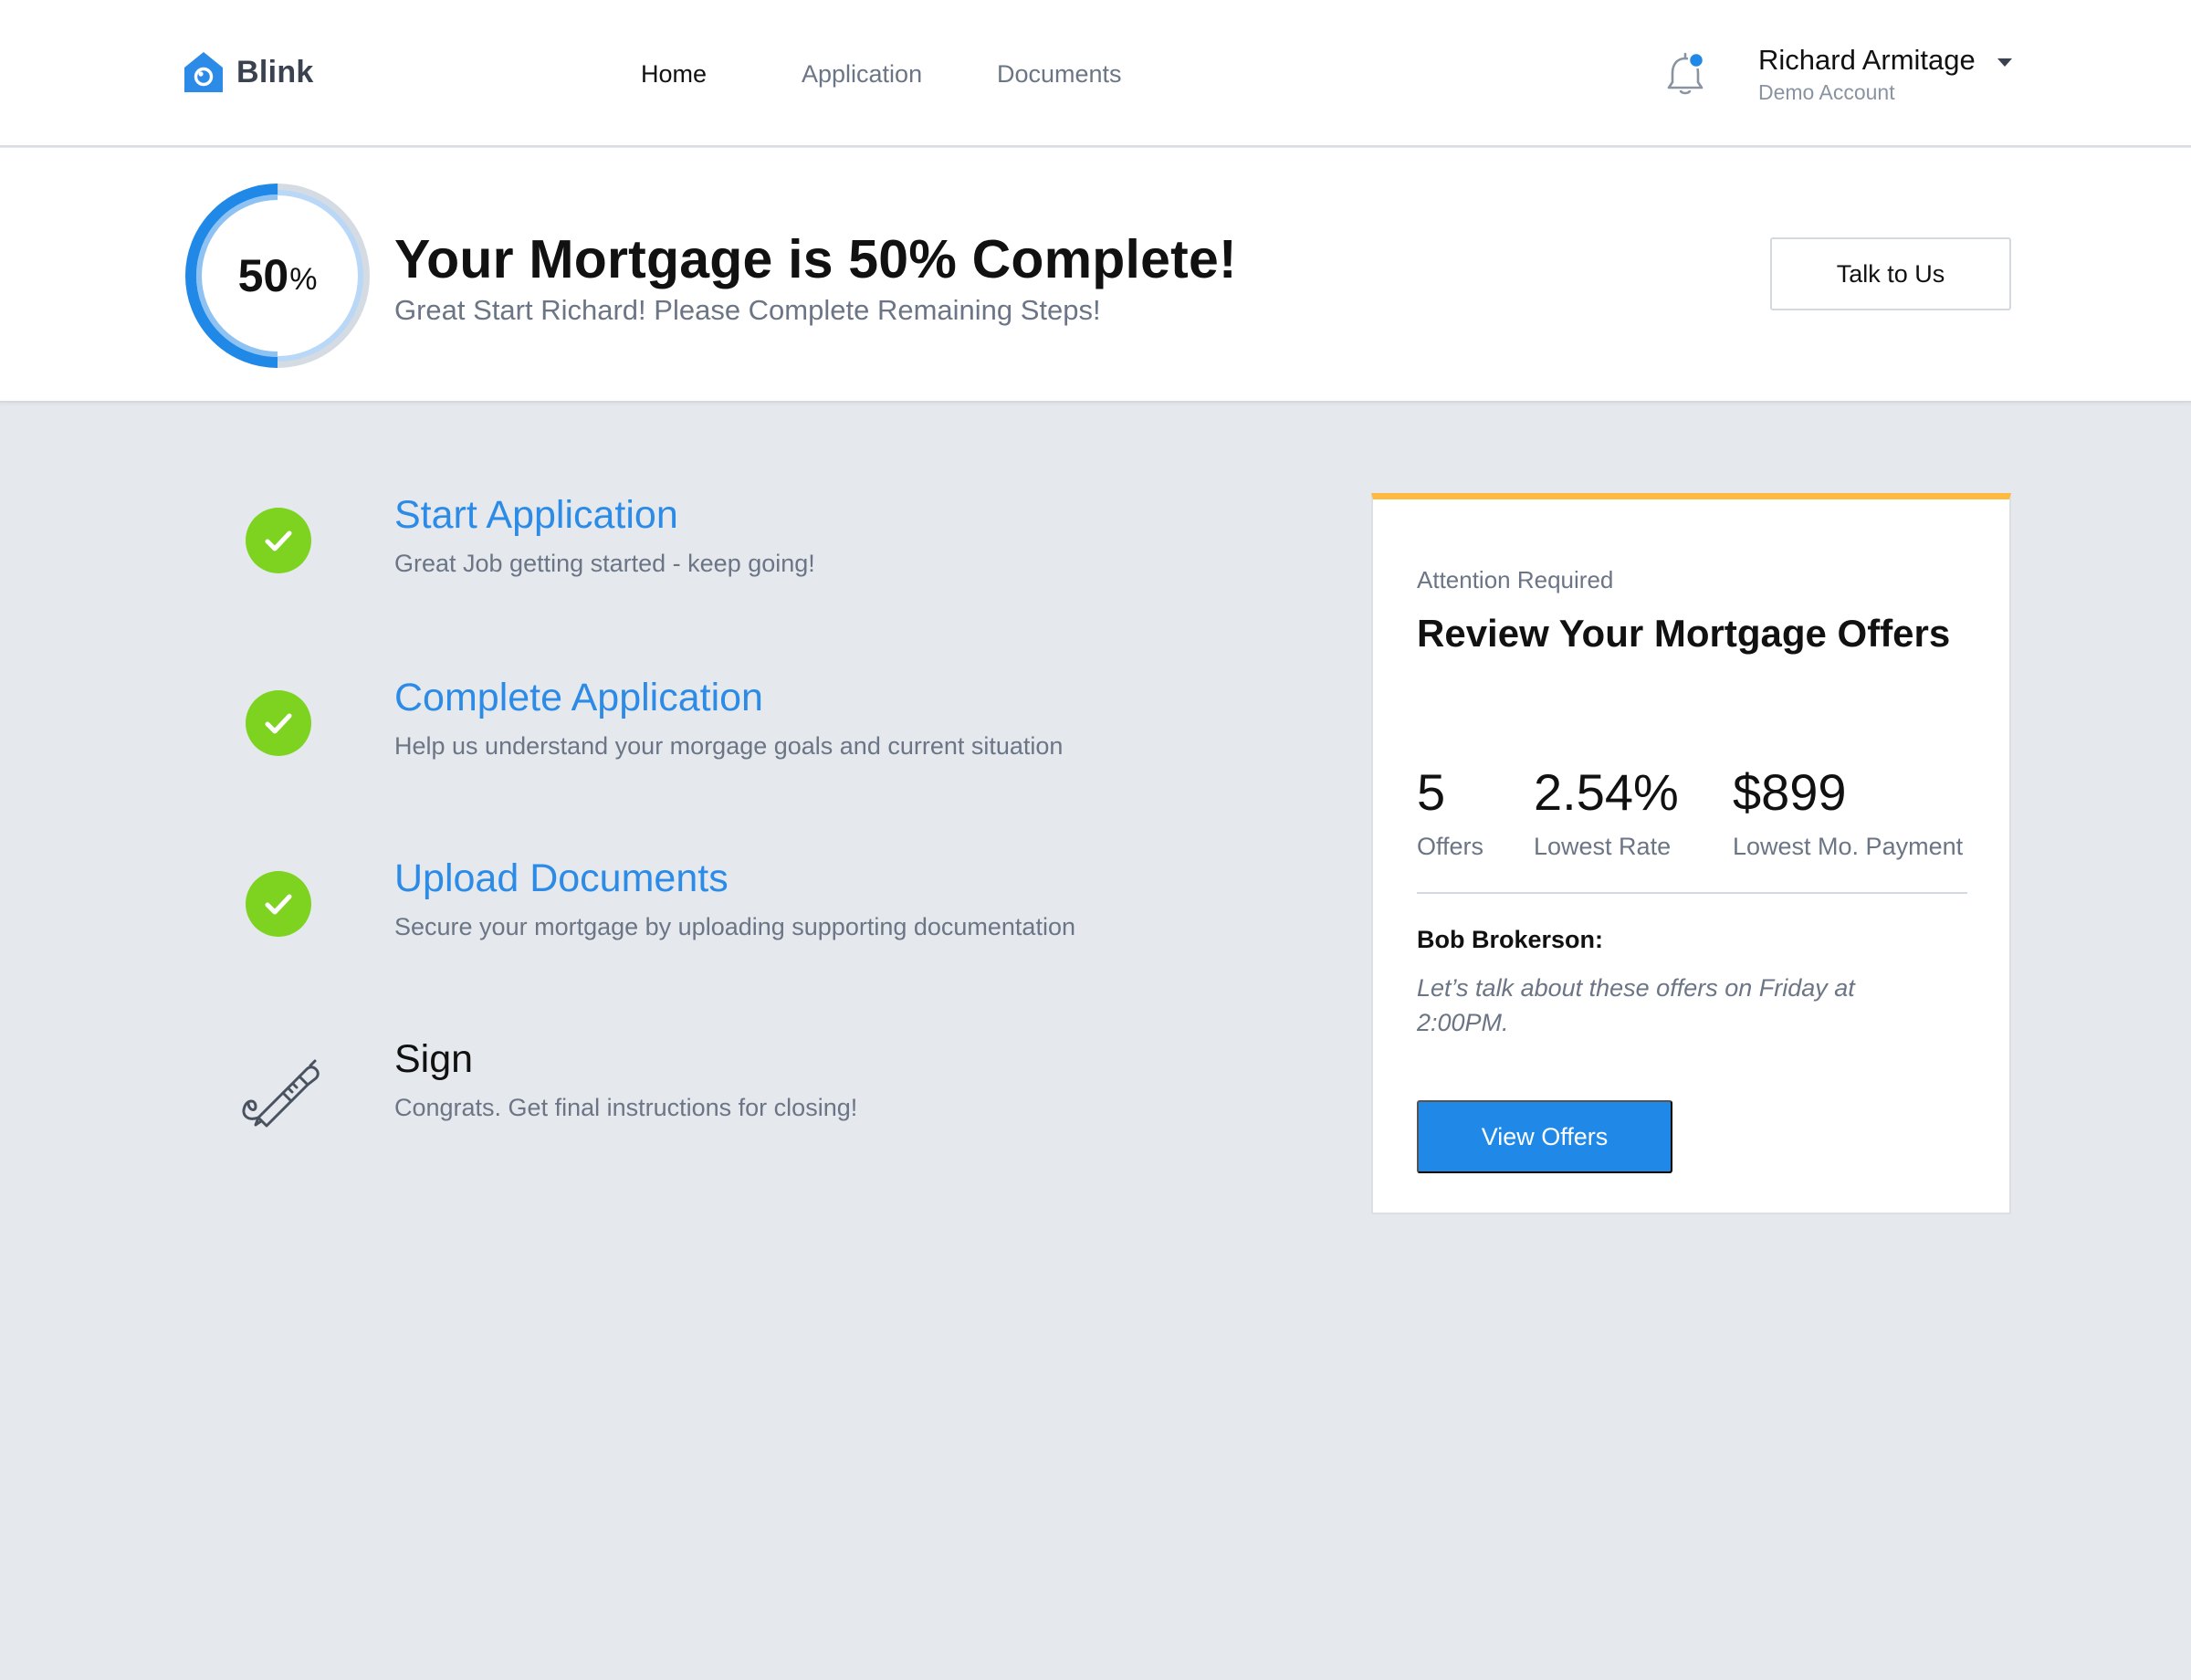 The image size is (2191, 1680). I want to click on talk-to-us-button: Talk to Us, so click(1890, 273).